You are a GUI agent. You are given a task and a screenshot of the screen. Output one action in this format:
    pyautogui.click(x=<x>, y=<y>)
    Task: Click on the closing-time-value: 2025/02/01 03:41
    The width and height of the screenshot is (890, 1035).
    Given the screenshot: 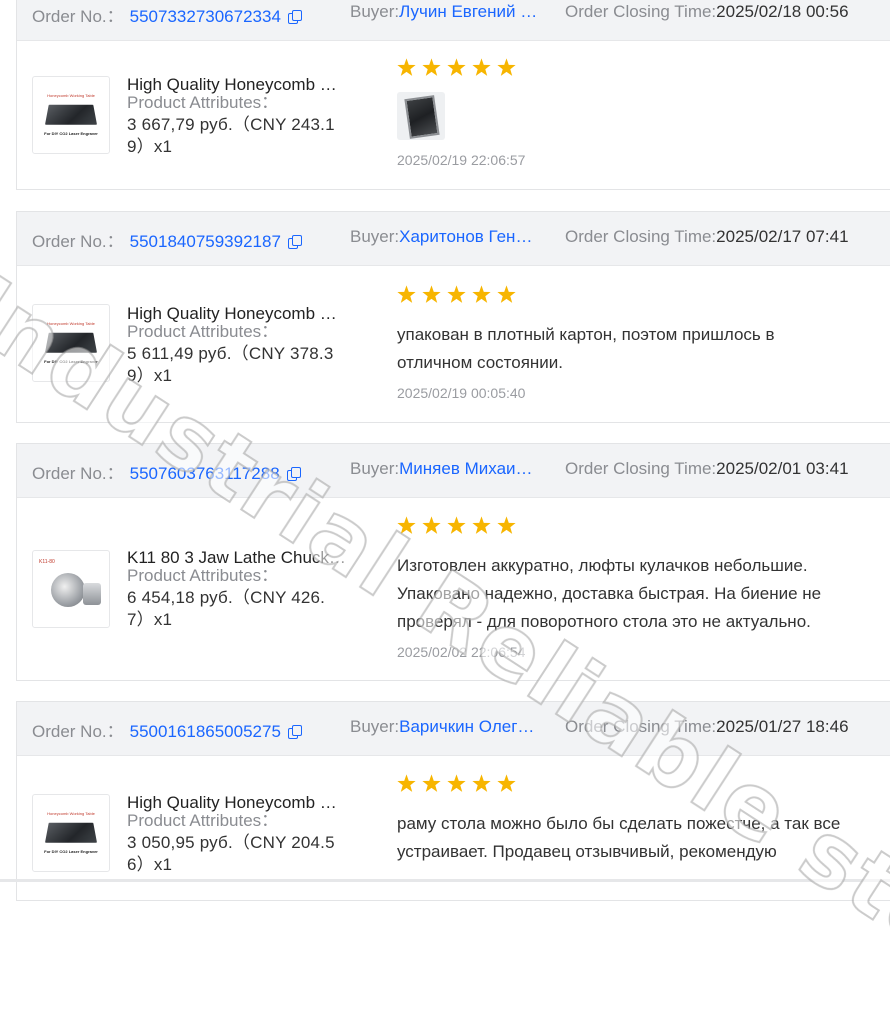 What is the action you would take?
    pyautogui.click(x=782, y=468)
    